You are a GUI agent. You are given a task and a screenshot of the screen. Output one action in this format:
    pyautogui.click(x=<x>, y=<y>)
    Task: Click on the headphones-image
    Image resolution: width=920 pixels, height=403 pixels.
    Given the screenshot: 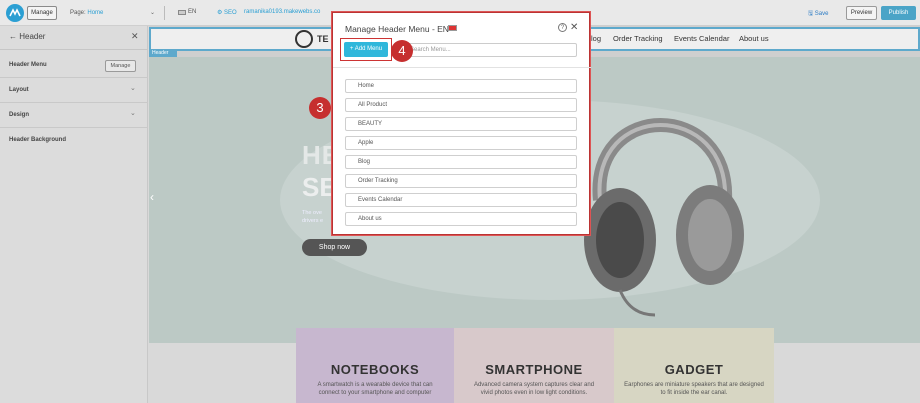 What is the action you would take?
    pyautogui.click(x=664, y=217)
    